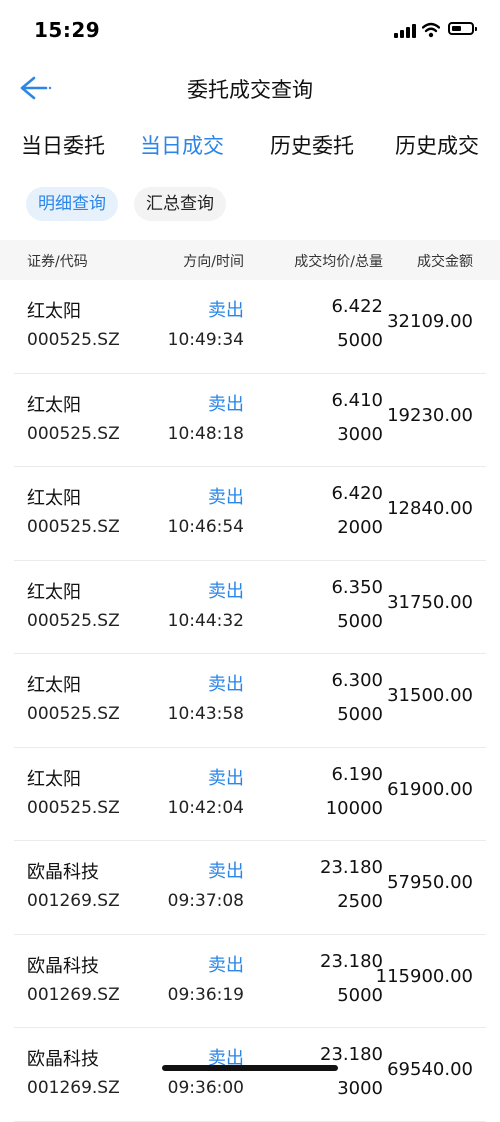 This screenshot has height=1122, width=500. What do you see at coordinates (205, 807) in the screenshot?
I see `trade-time: 10:42:04` at bounding box center [205, 807].